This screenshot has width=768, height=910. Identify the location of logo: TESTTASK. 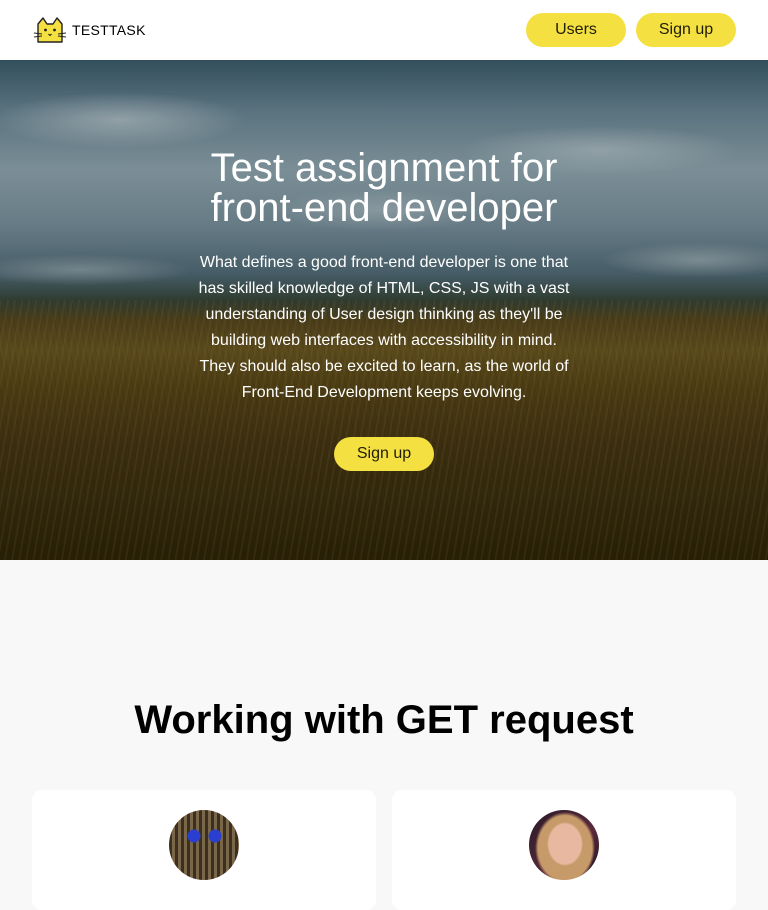
(89, 30).